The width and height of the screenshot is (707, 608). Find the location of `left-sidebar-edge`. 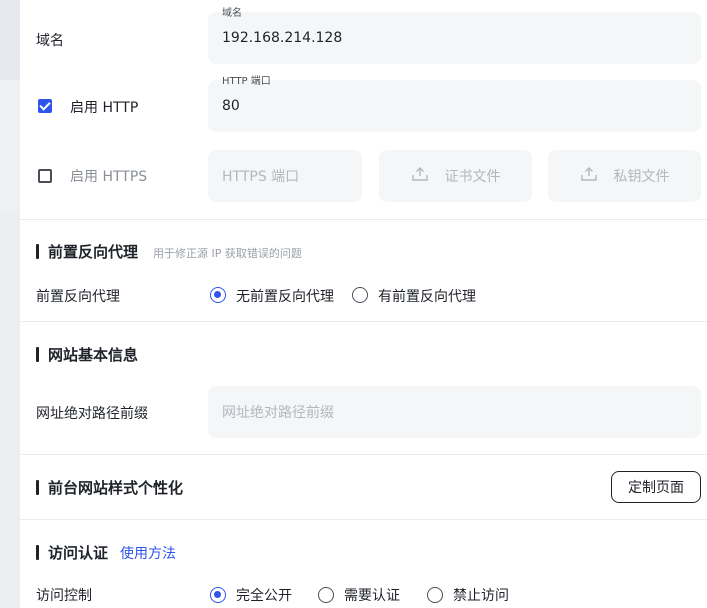

left-sidebar-edge is located at coordinates (10, 304).